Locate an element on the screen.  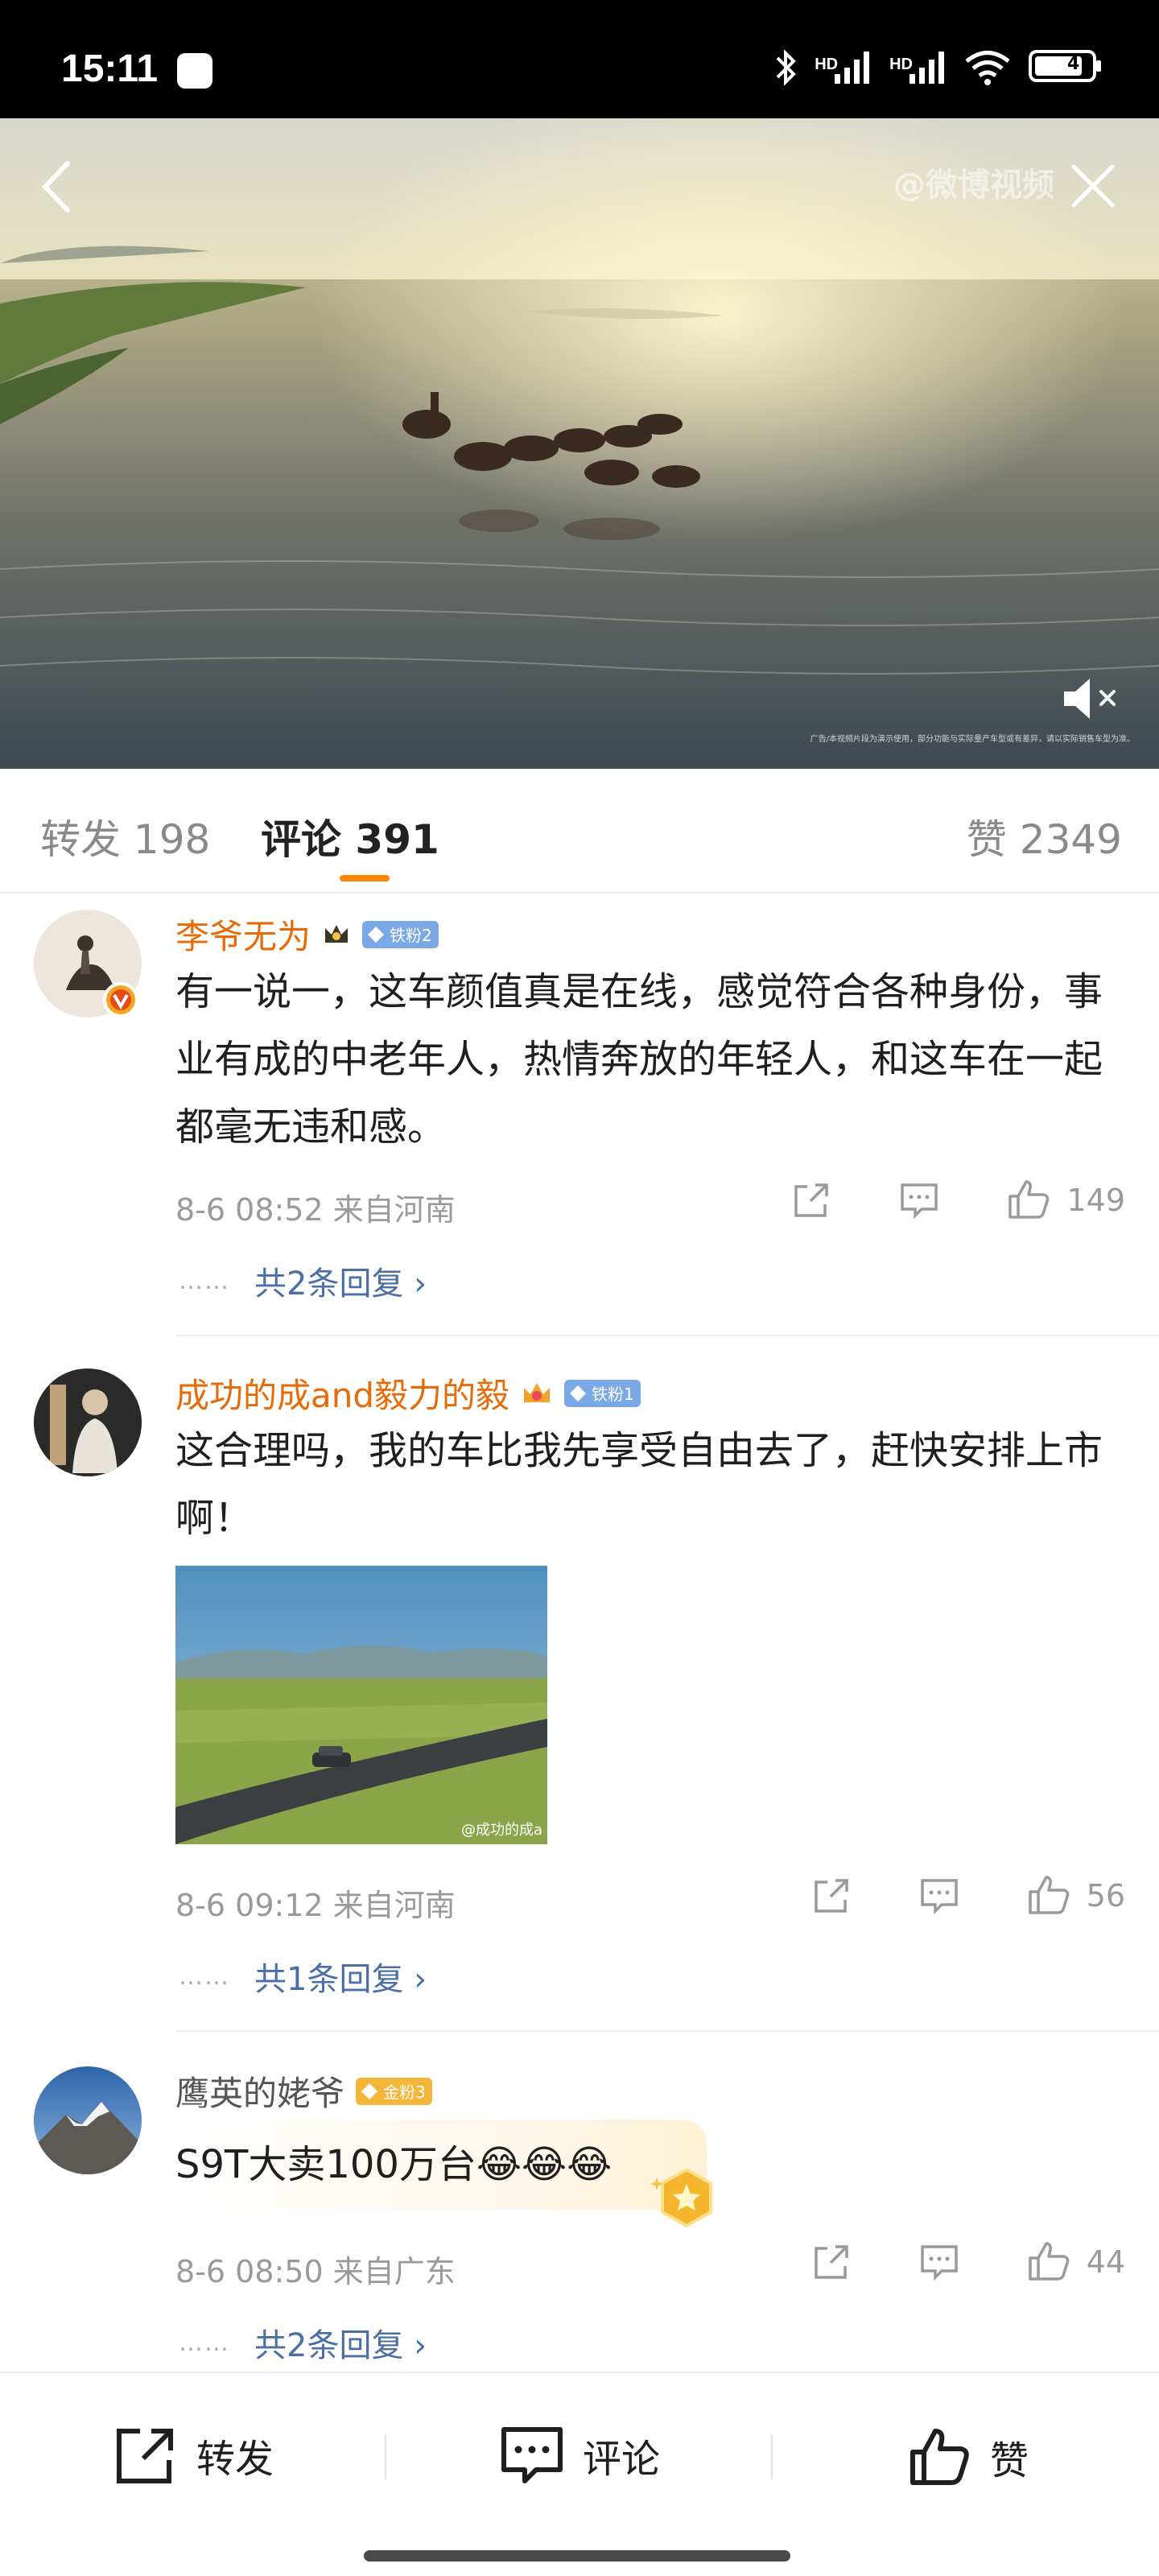
comment-header: 鹰英的姥爷 金粉3 is located at coordinates (303, 2091).